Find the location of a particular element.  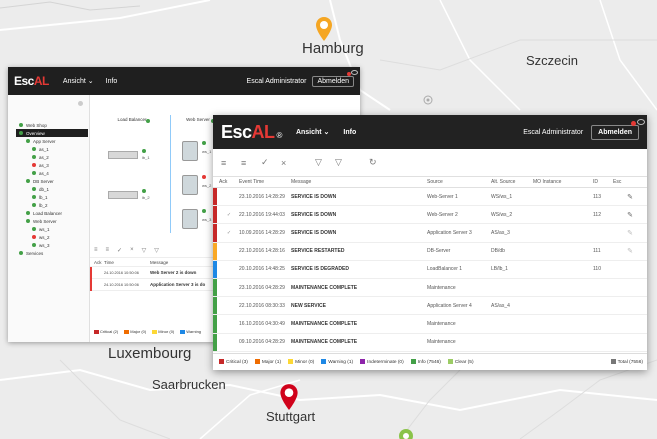

tree-search-icon is located at coordinates (80, 103).